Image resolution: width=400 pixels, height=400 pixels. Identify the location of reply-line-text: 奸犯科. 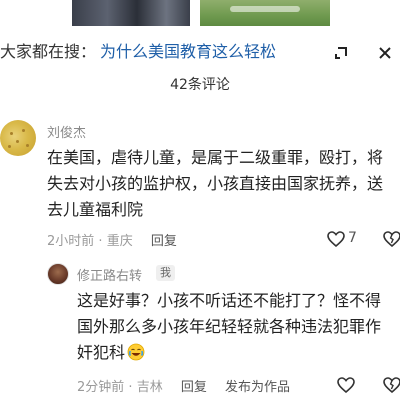
(101, 352).